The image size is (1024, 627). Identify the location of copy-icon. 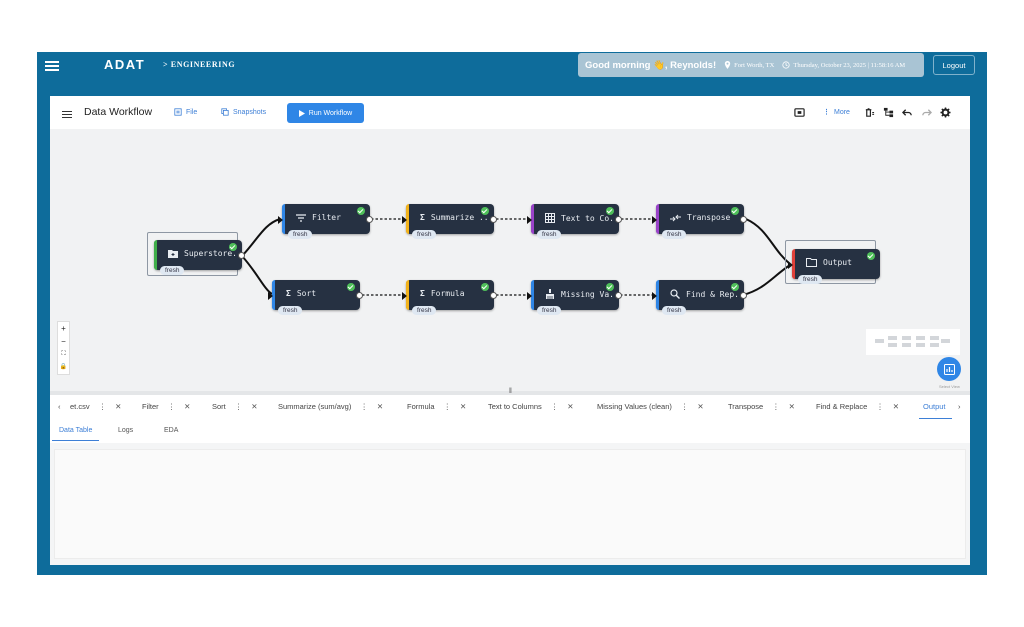
(225, 112).